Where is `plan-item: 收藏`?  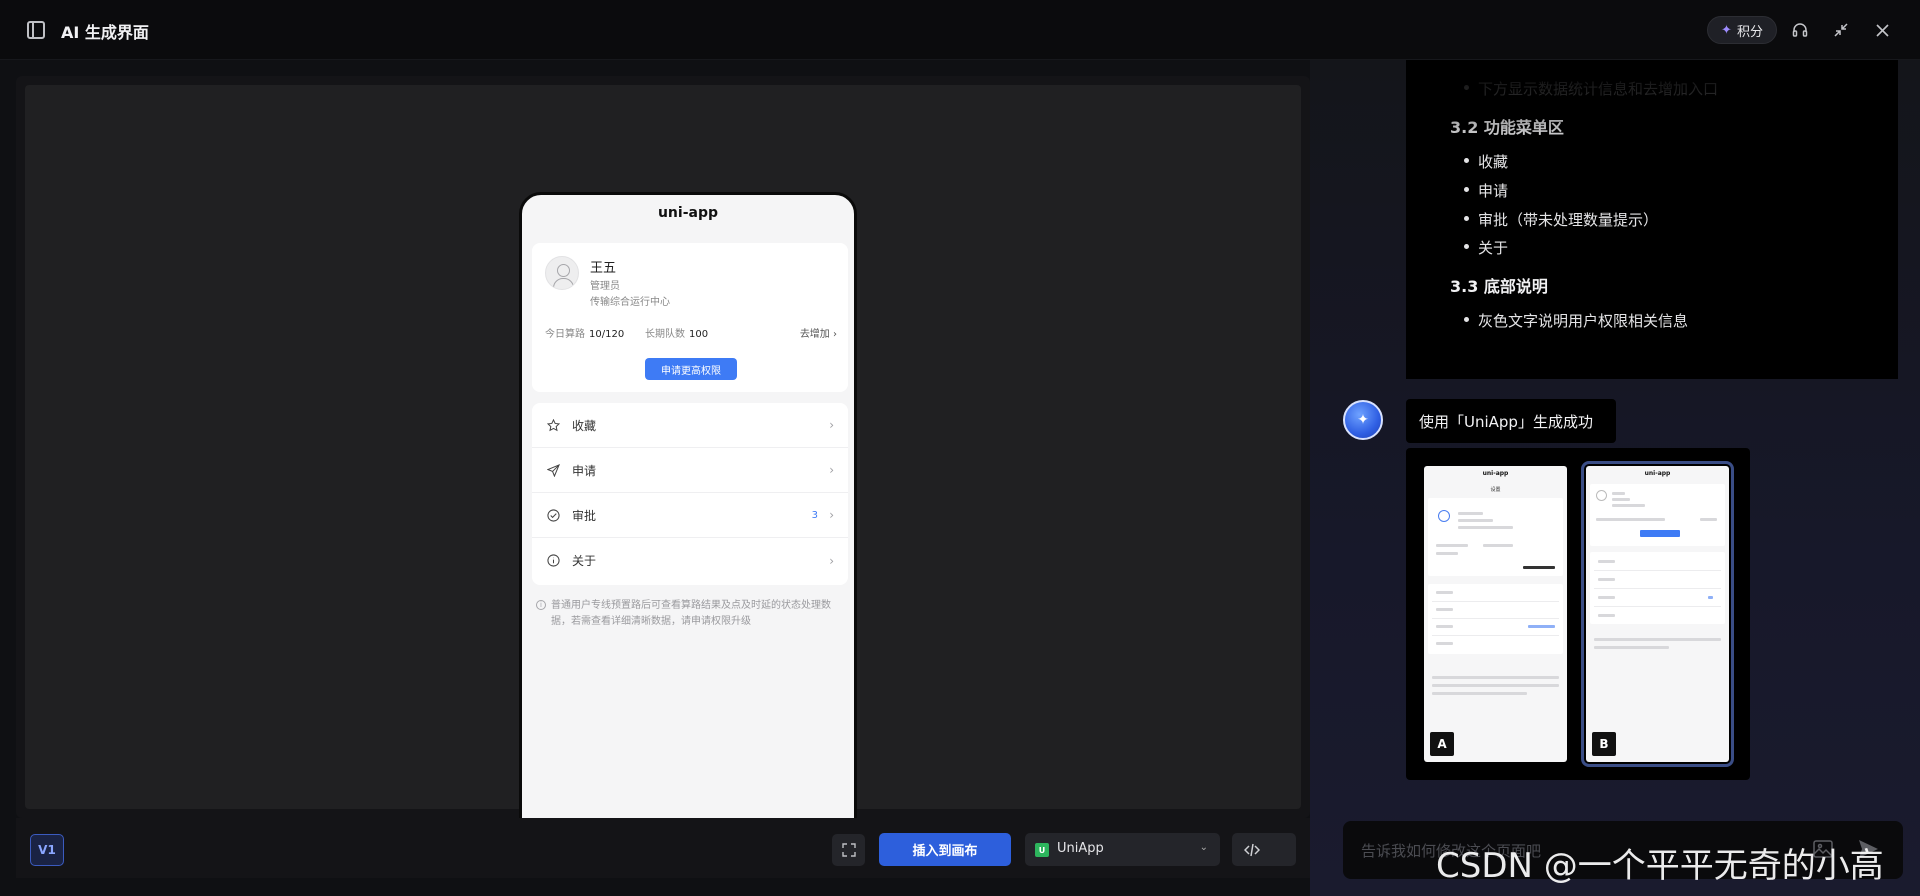 plan-item: 收藏 is located at coordinates (1486, 162).